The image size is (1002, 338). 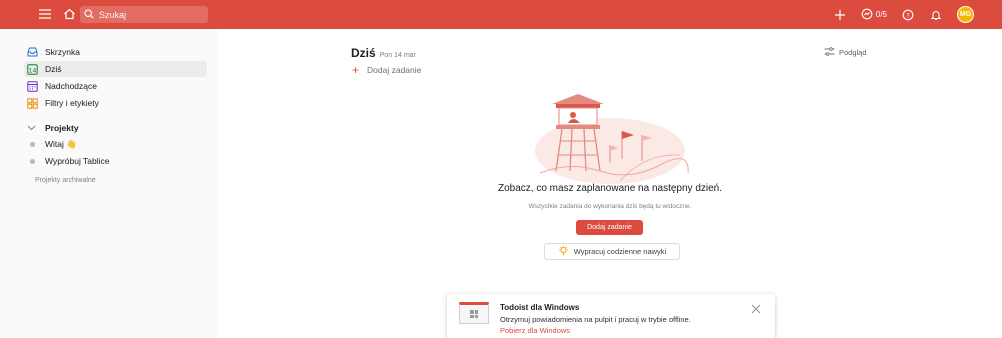 I want to click on filters-labels-icon, so click(x=32, y=103).